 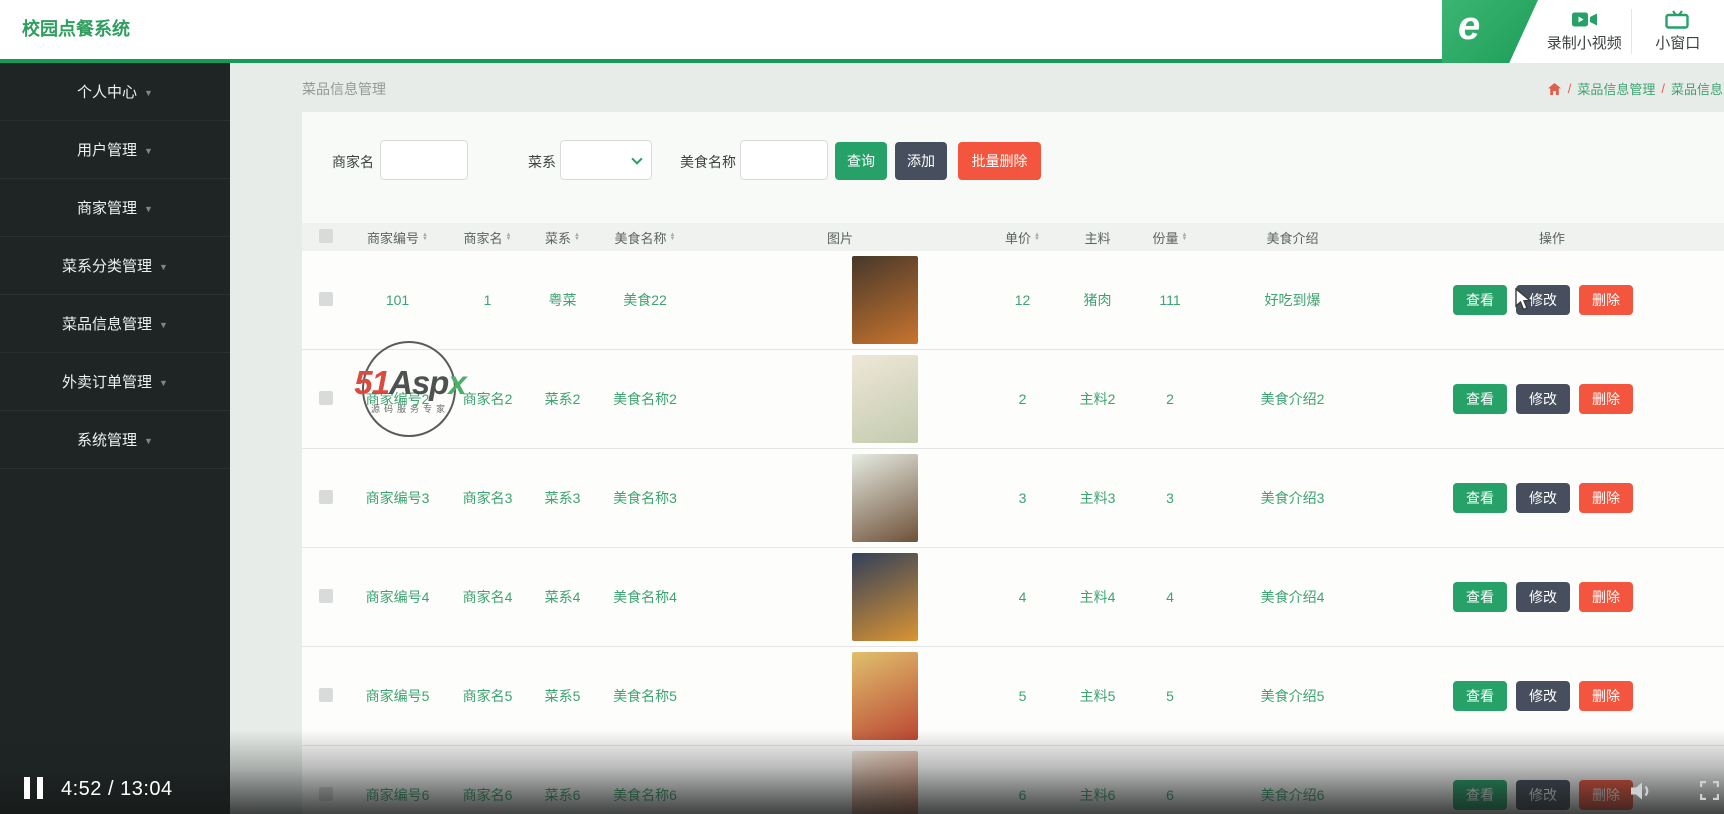 I want to click on pause-button, so click(x=33, y=788).